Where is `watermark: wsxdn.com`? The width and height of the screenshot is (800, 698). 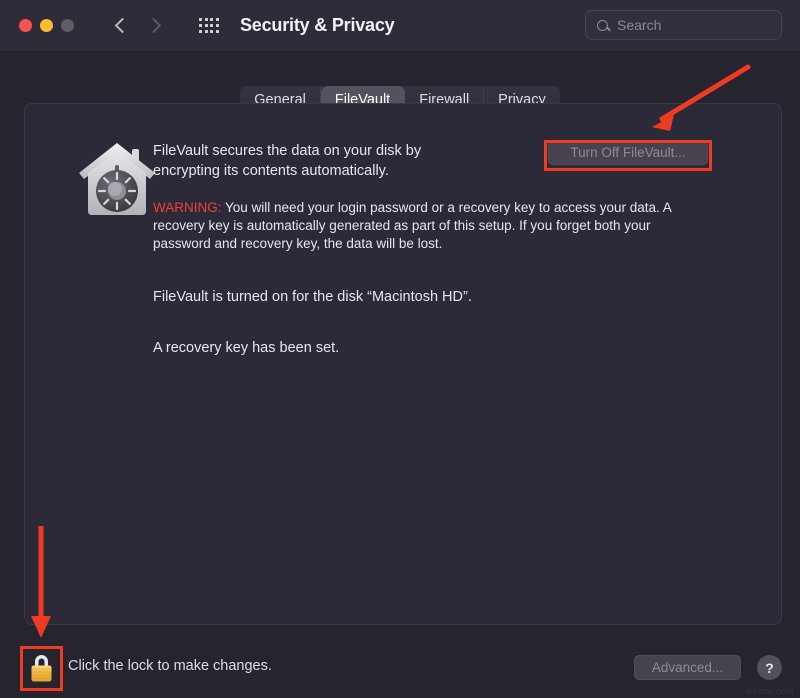
watermark: wsxdn.com is located at coordinates (769, 691).